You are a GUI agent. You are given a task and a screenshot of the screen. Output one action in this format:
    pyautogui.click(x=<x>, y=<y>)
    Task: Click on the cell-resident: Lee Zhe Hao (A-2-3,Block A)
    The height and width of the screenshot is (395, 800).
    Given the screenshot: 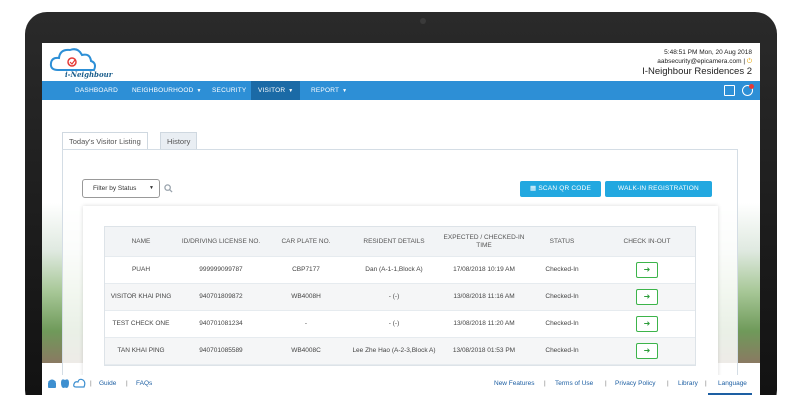 What is the action you would take?
    pyautogui.click(x=394, y=350)
    